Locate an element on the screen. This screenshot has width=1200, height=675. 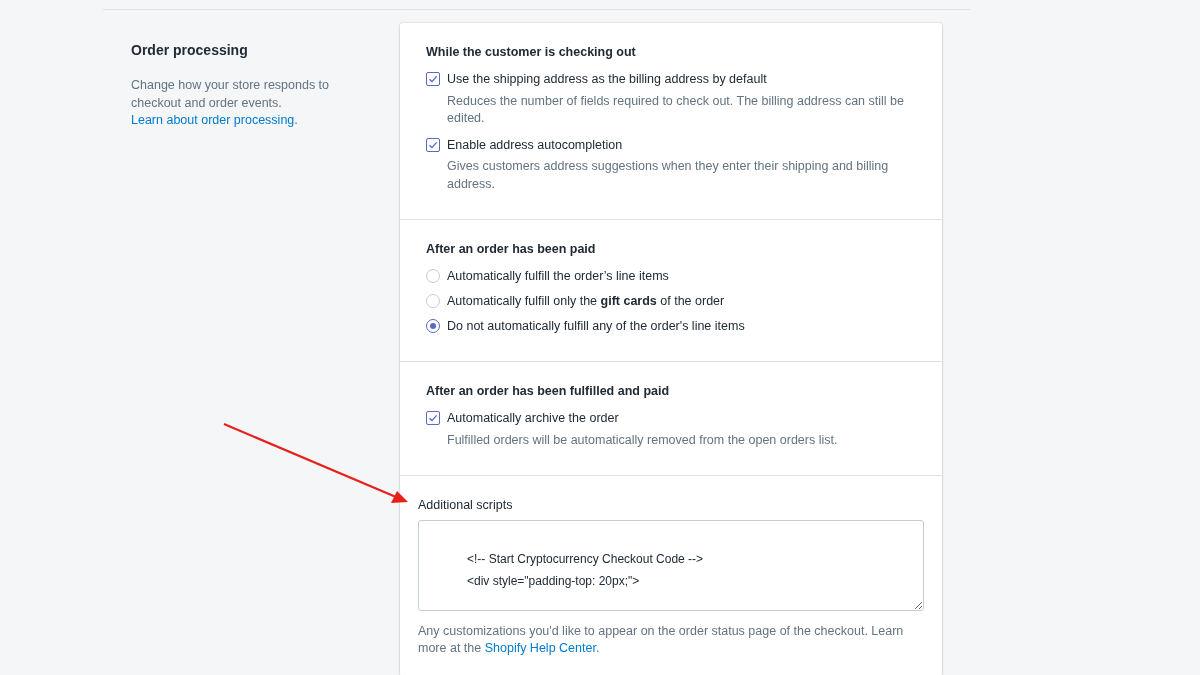
group-heading: While the customer is checking out is located at coordinates (531, 52).